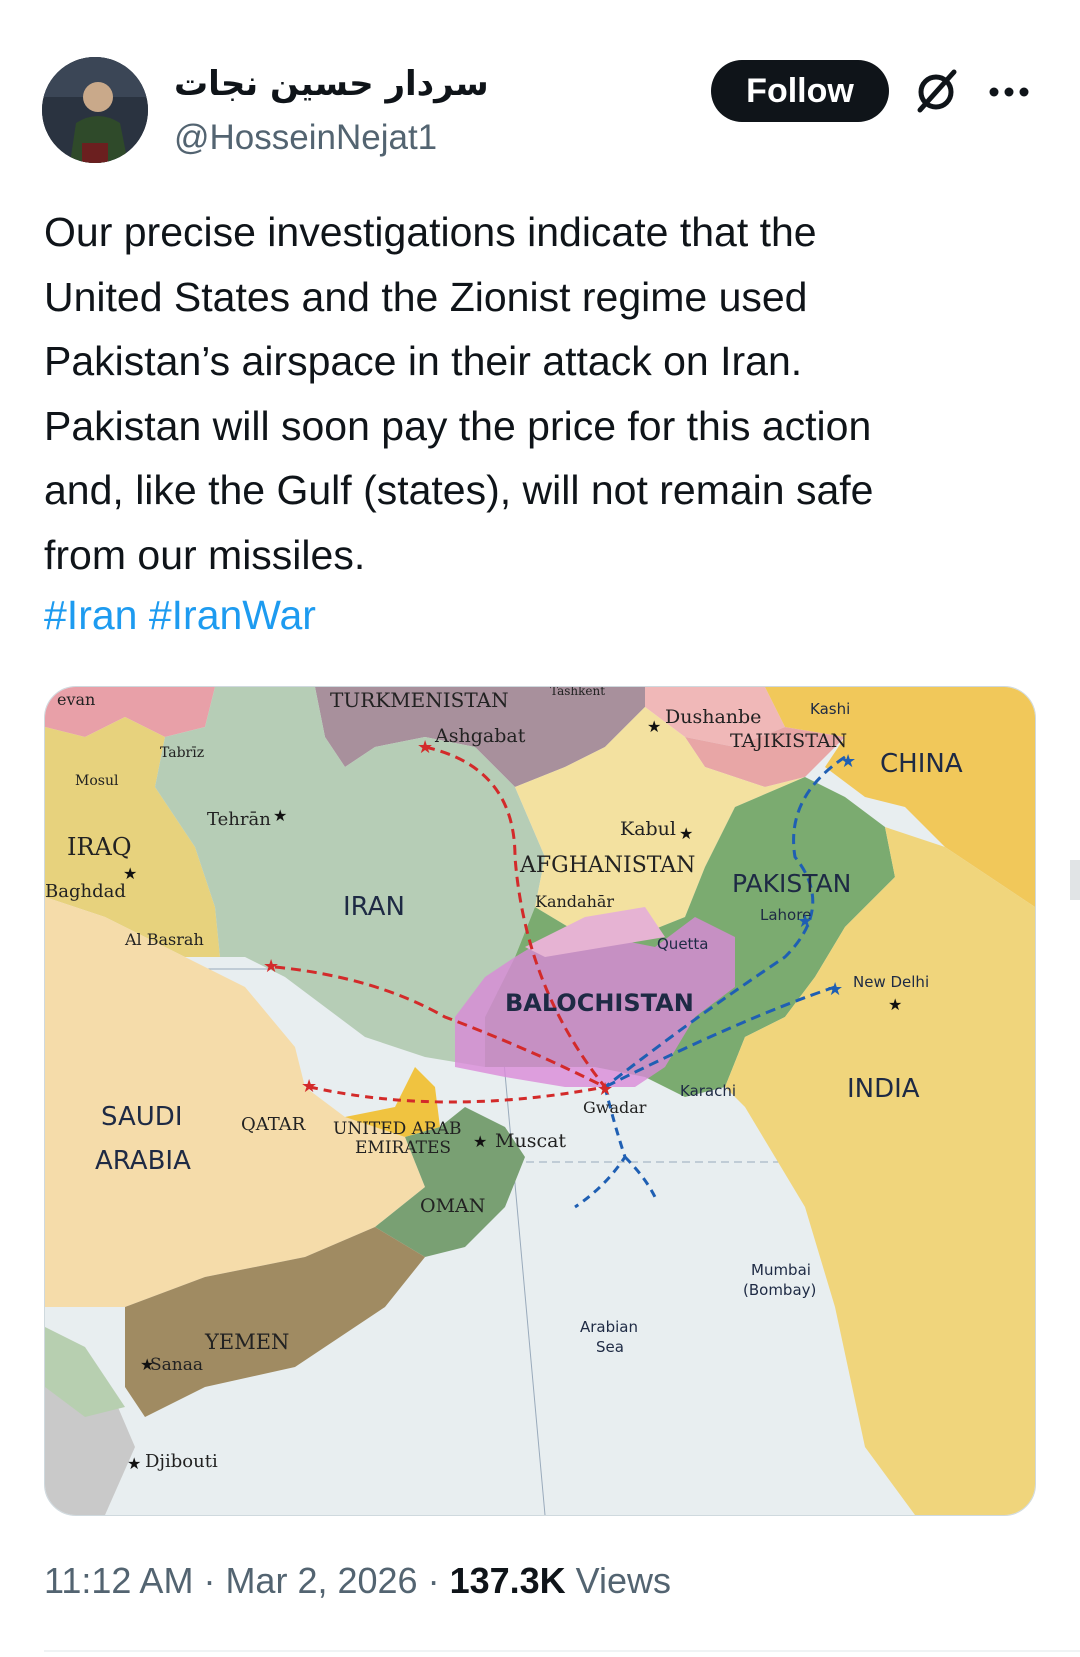 Image resolution: width=1080 pixels, height=1657 pixels. I want to click on more-horizontal-icon, so click(1009, 92).